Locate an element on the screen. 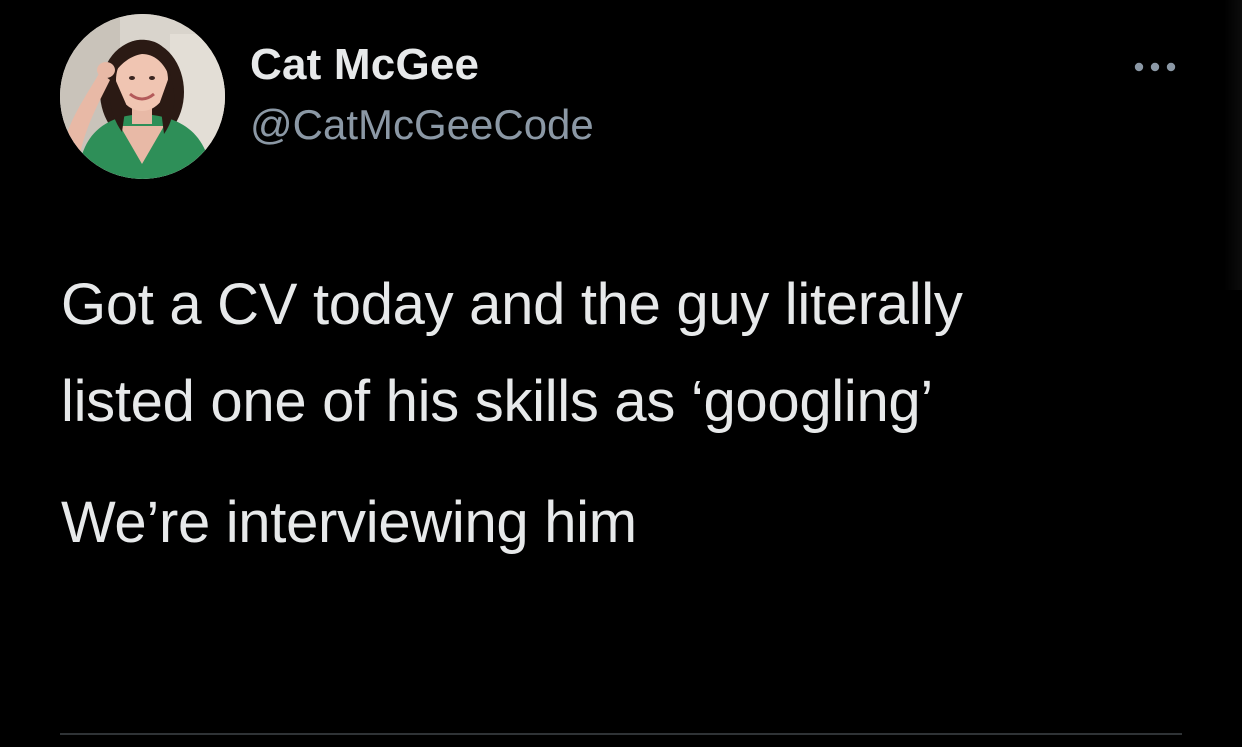  avatar is located at coordinates (142, 96).